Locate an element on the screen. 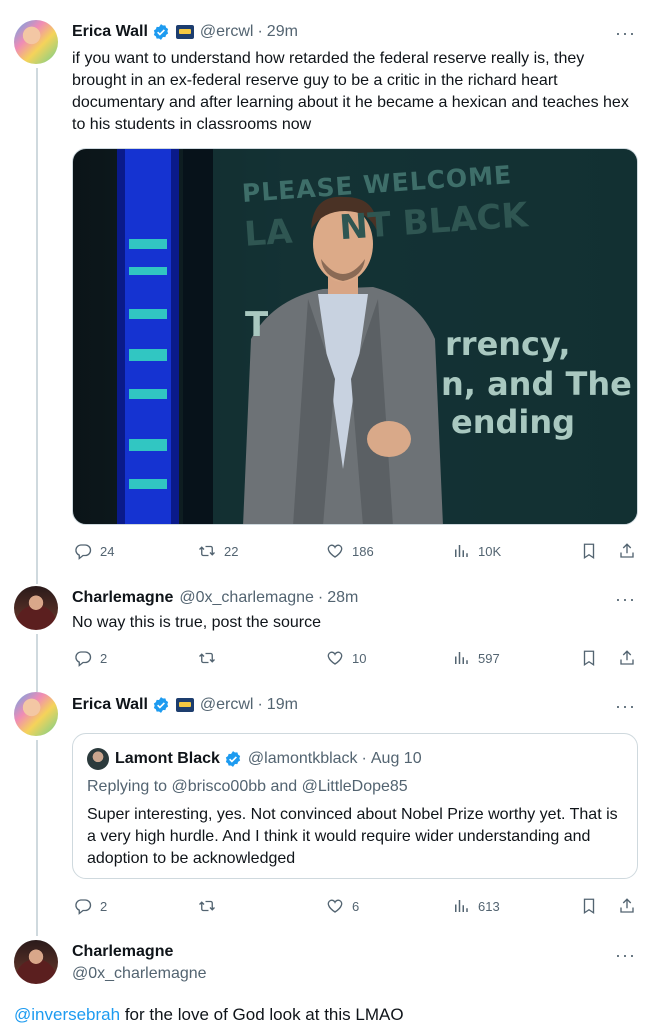 The image size is (654, 1036). like-count: 6 is located at coordinates (356, 906).